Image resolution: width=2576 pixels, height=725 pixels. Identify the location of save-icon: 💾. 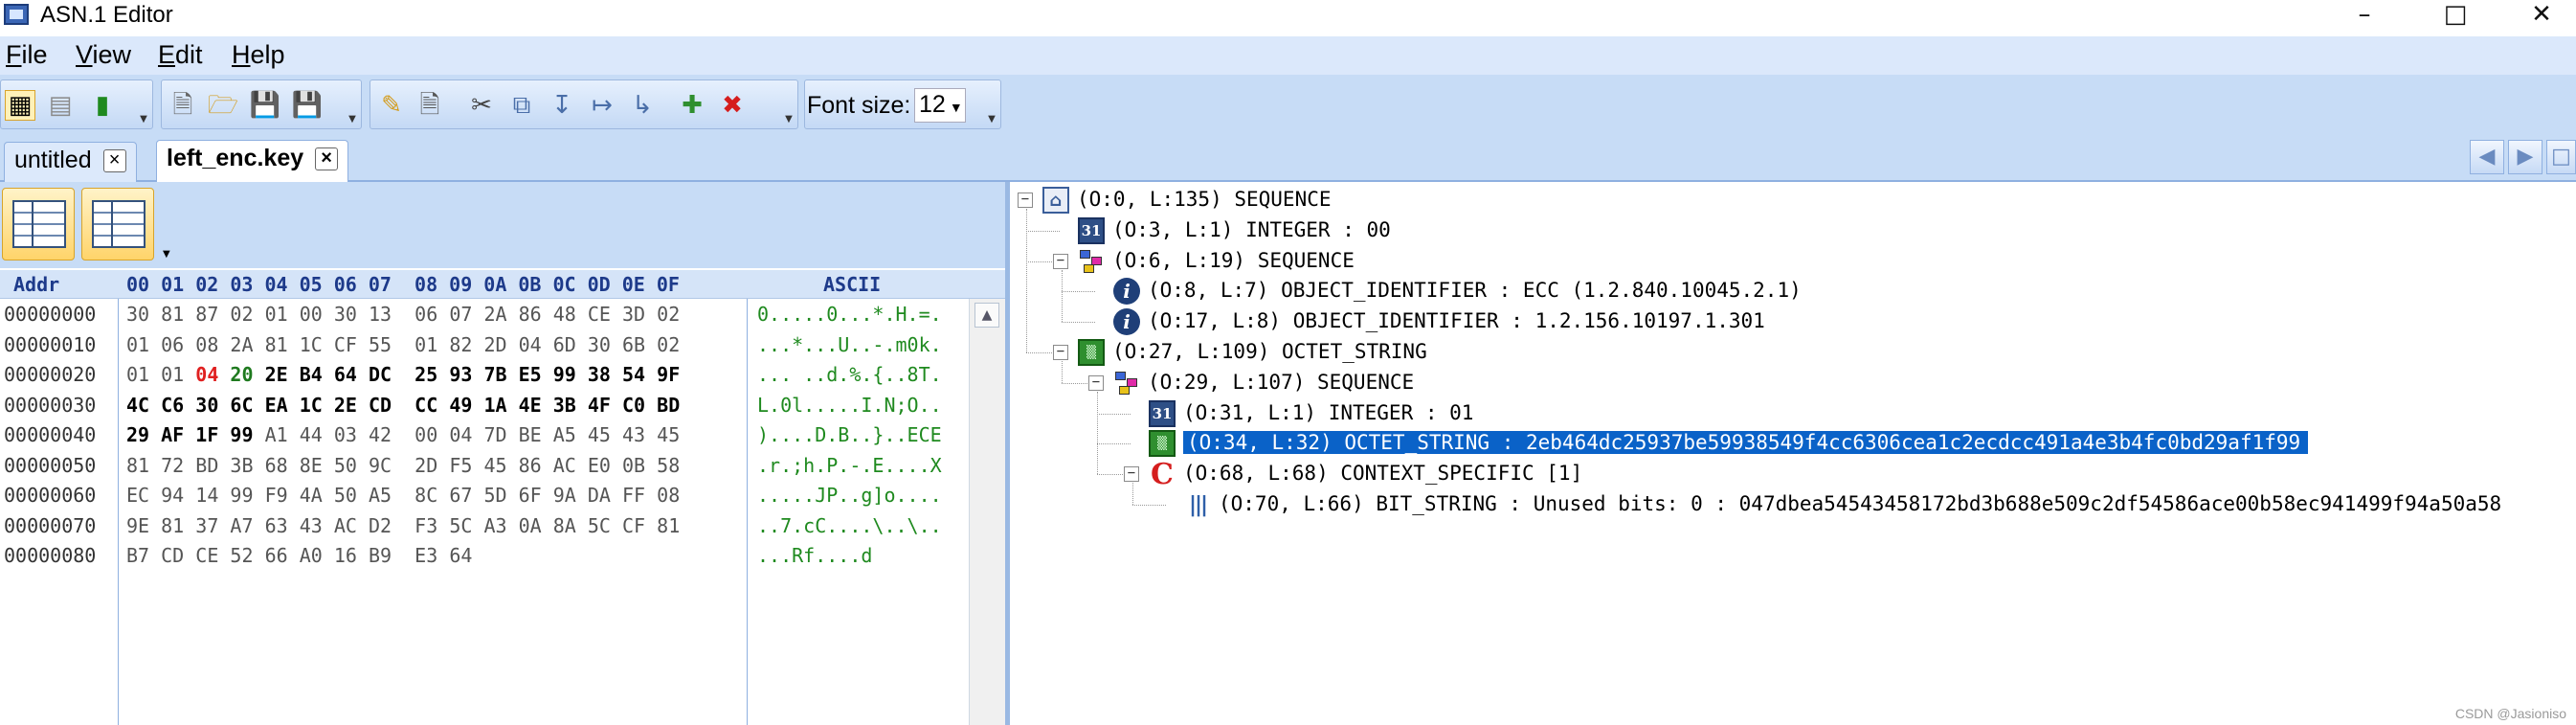
(265, 105).